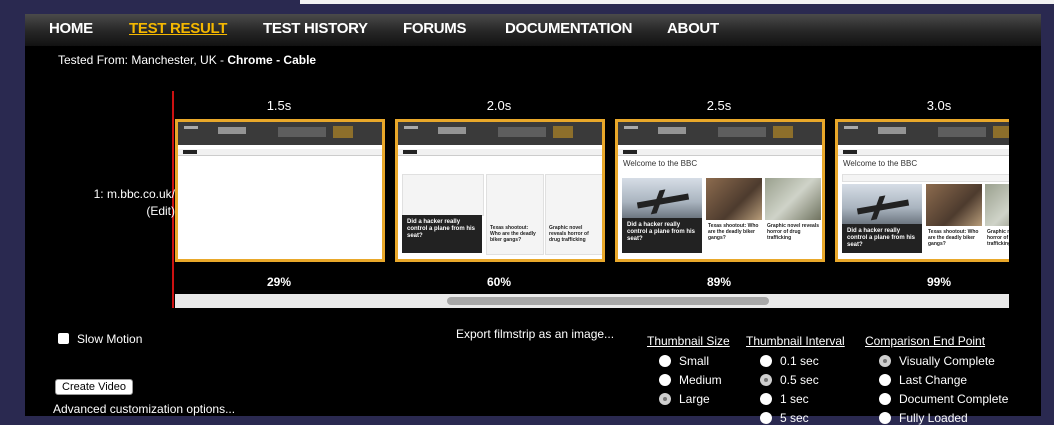  What do you see at coordinates (784, 399) in the screenshot?
I see `interval-option-1: 1 sec` at bounding box center [784, 399].